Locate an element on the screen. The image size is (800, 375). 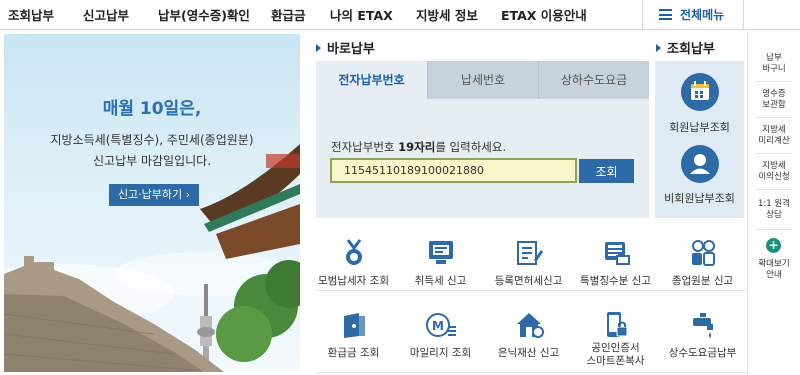
screen-icon is located at coordinates (617, 253).